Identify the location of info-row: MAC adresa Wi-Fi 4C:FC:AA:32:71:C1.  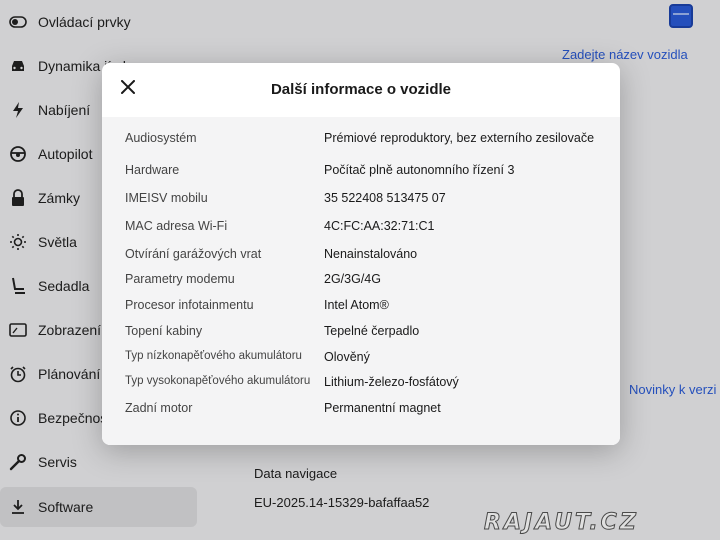
(361, 230).